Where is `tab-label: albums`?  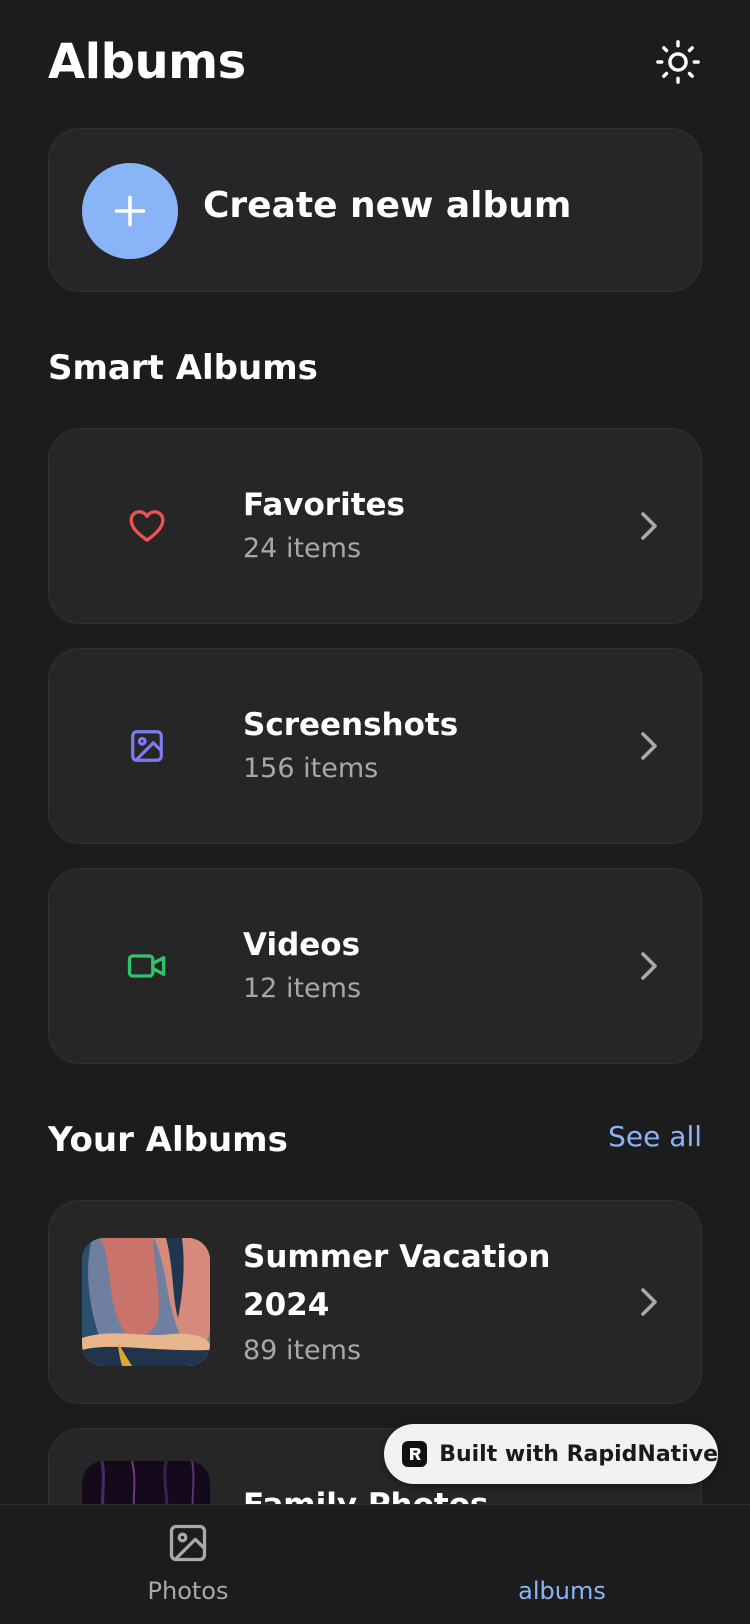
tab-label: albums is located at coordinates (562, 1591).